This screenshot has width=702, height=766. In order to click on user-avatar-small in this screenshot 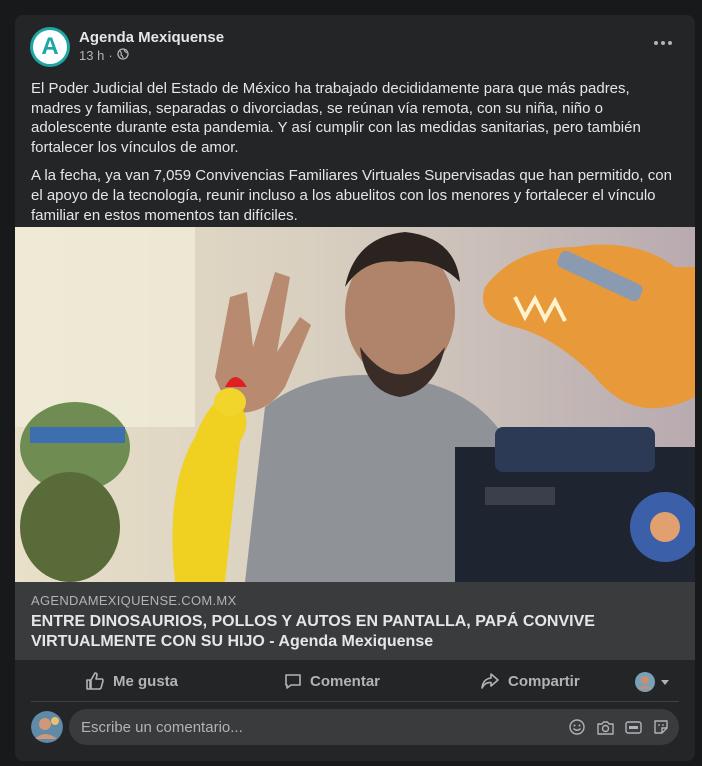, I will do `click(645, 682)`.